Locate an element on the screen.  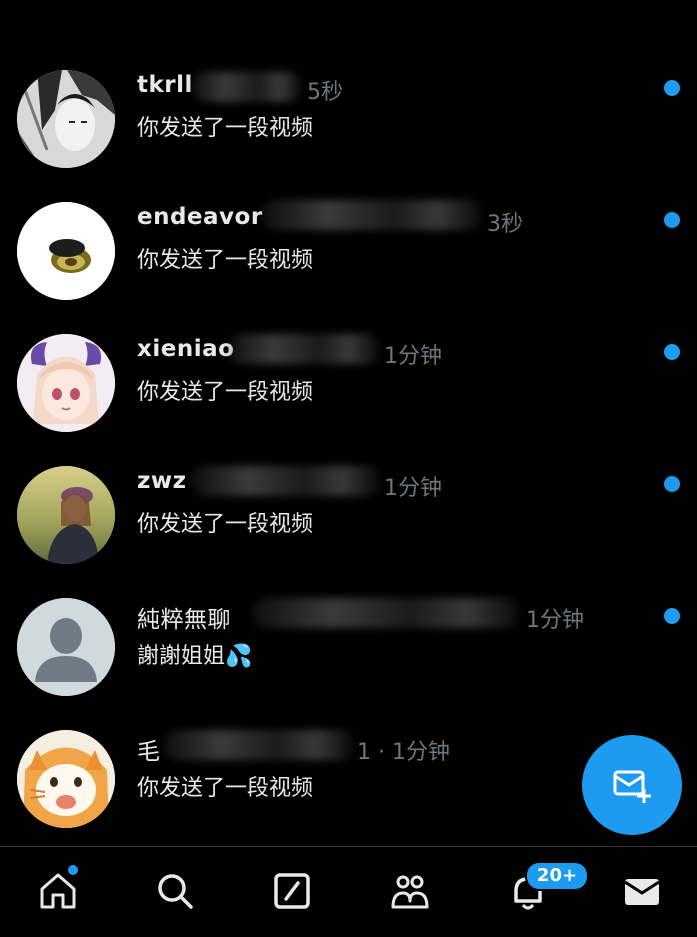
conversation-name: endeavor is located at coordinates (200, 217).